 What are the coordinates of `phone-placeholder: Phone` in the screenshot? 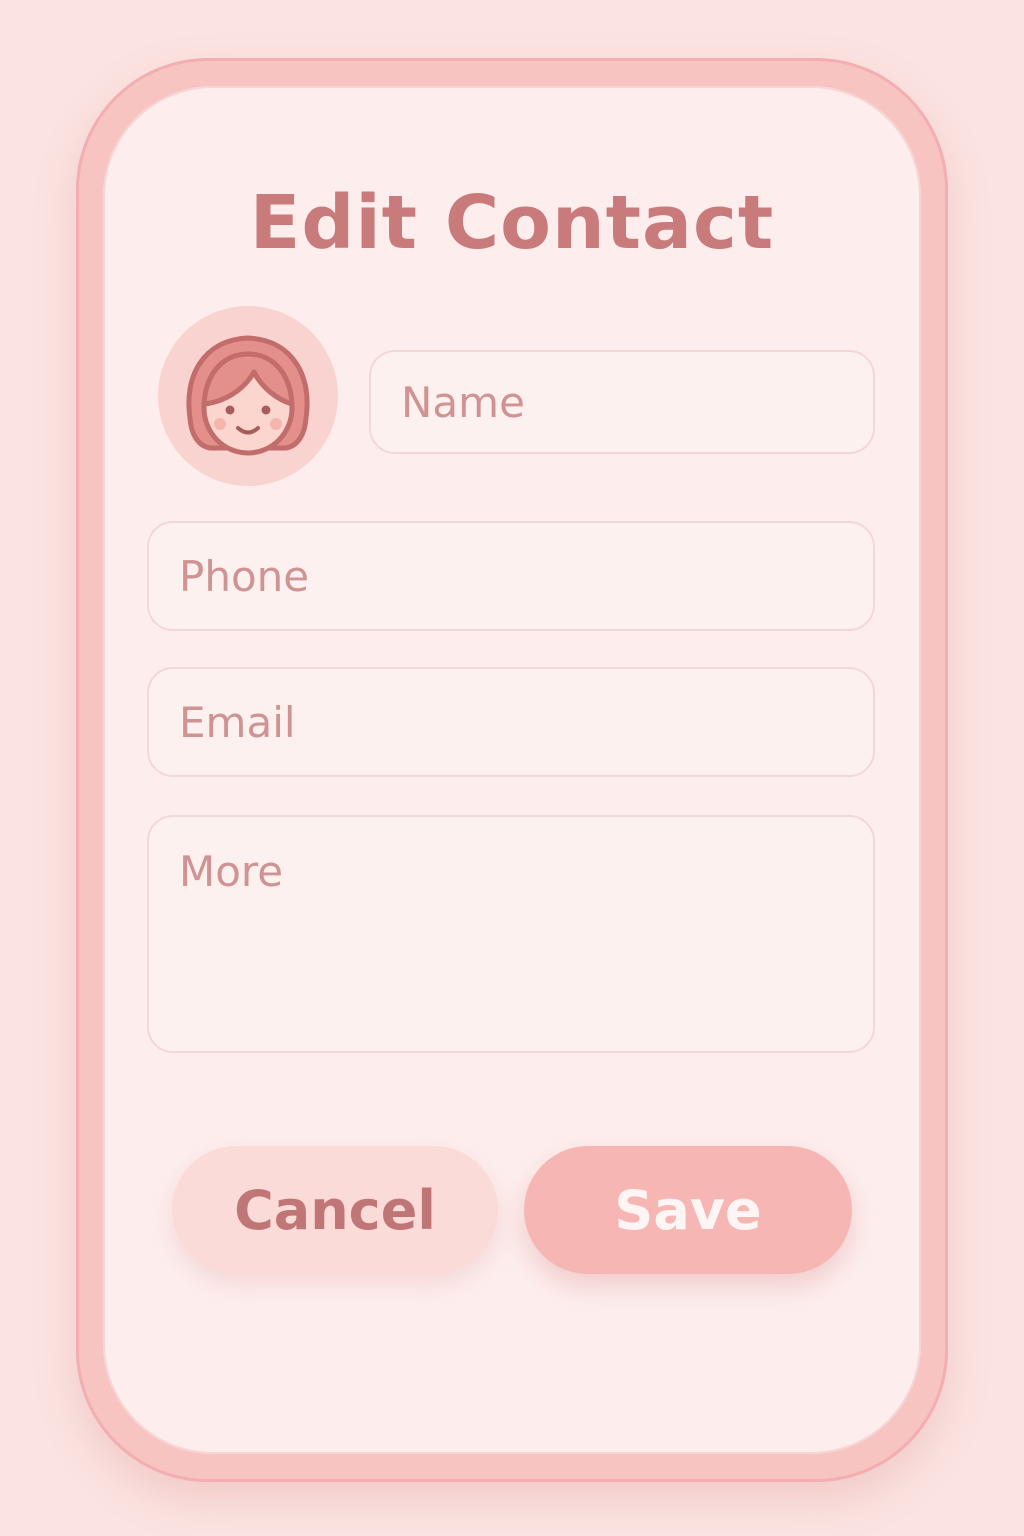 It's located at (244, 576).